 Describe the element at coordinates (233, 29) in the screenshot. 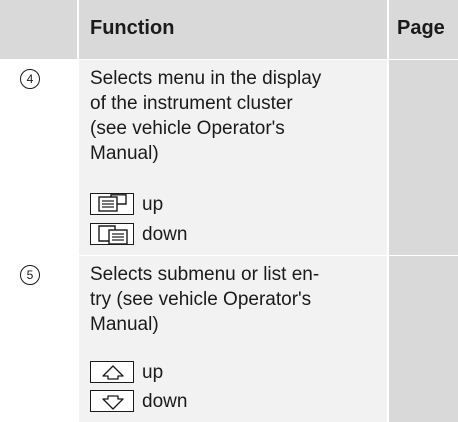

I see `header-function-cell: Function` at that location.